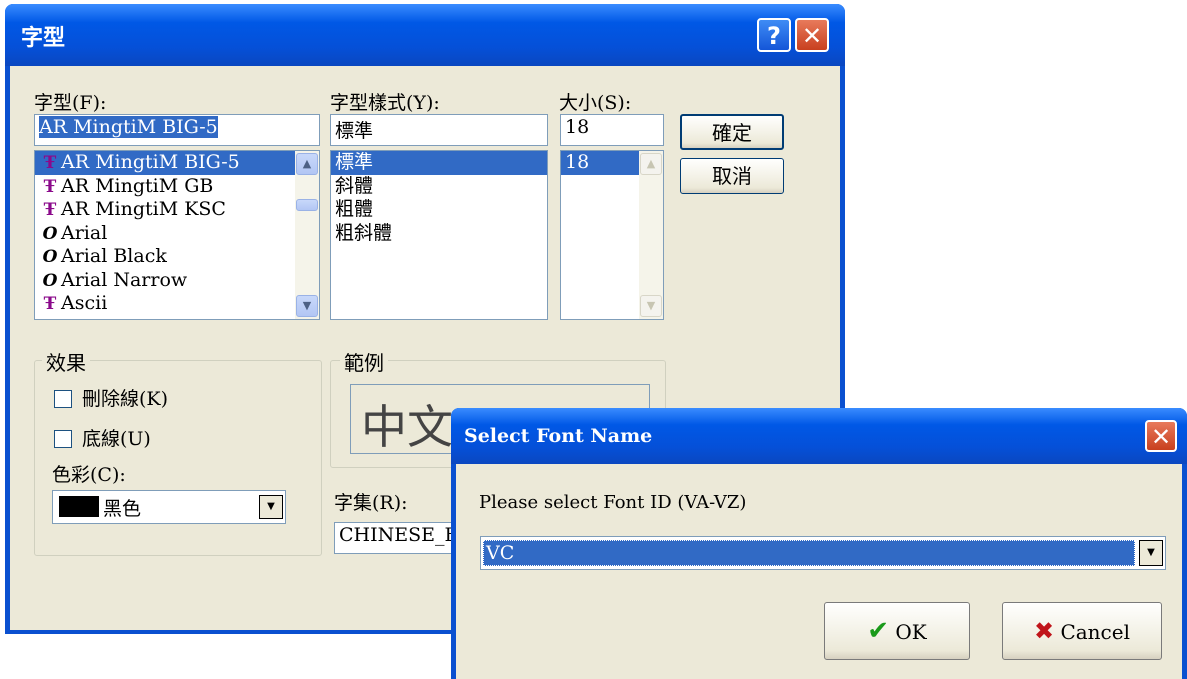  Describe the element at coordinates (177, 257) in the screenshot. I see `list-item: O Arial Black` at that location.